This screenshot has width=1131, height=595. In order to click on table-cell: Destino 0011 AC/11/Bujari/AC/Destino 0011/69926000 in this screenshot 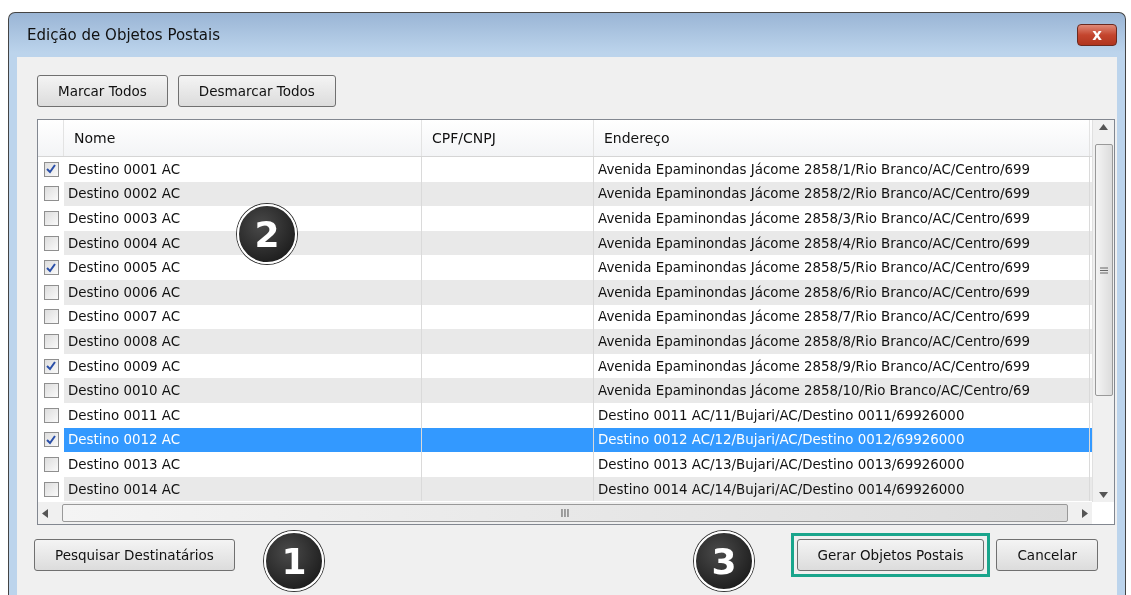, I will do `click(842, 415)`.